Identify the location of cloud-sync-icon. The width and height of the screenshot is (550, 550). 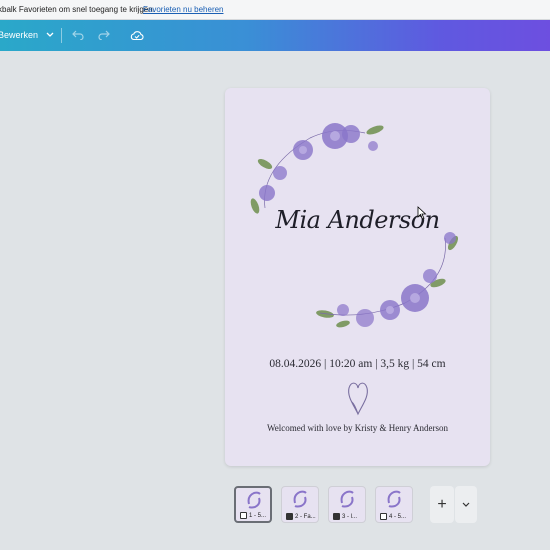
(137, 35).